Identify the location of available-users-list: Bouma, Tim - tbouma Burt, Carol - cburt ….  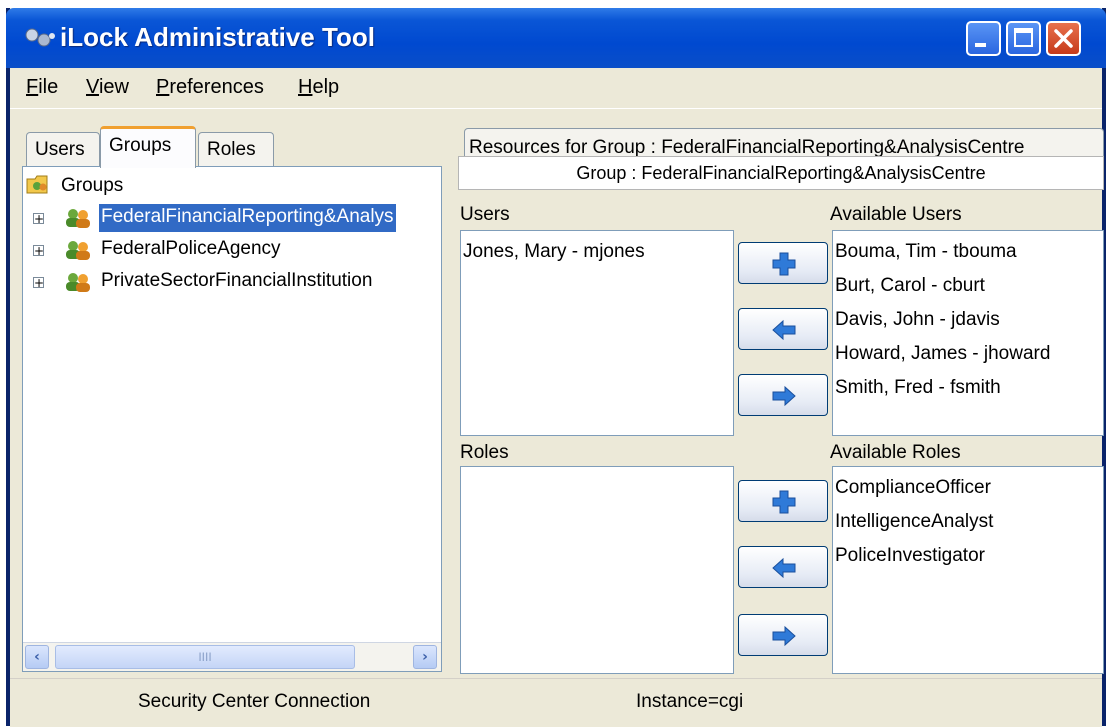
(968, 333).